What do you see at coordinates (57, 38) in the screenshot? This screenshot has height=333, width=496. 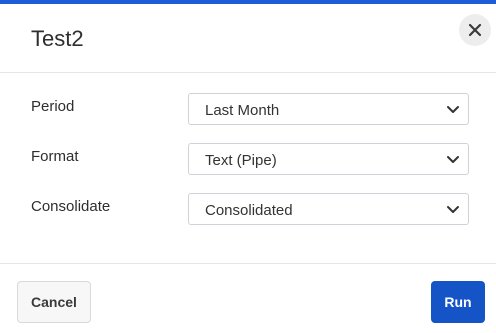 I see `dialog-title: Test2` at bounding box center [57, 38].